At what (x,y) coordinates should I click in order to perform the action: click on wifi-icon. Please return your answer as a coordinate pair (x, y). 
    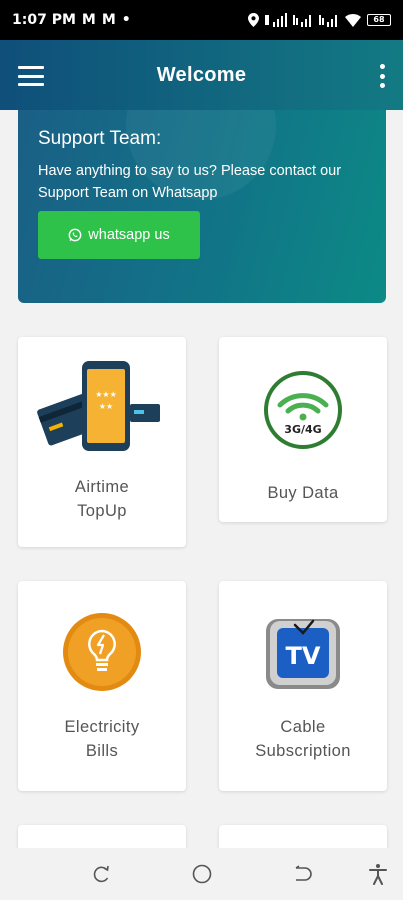
    Looking at the image, I should click on (353, 20).